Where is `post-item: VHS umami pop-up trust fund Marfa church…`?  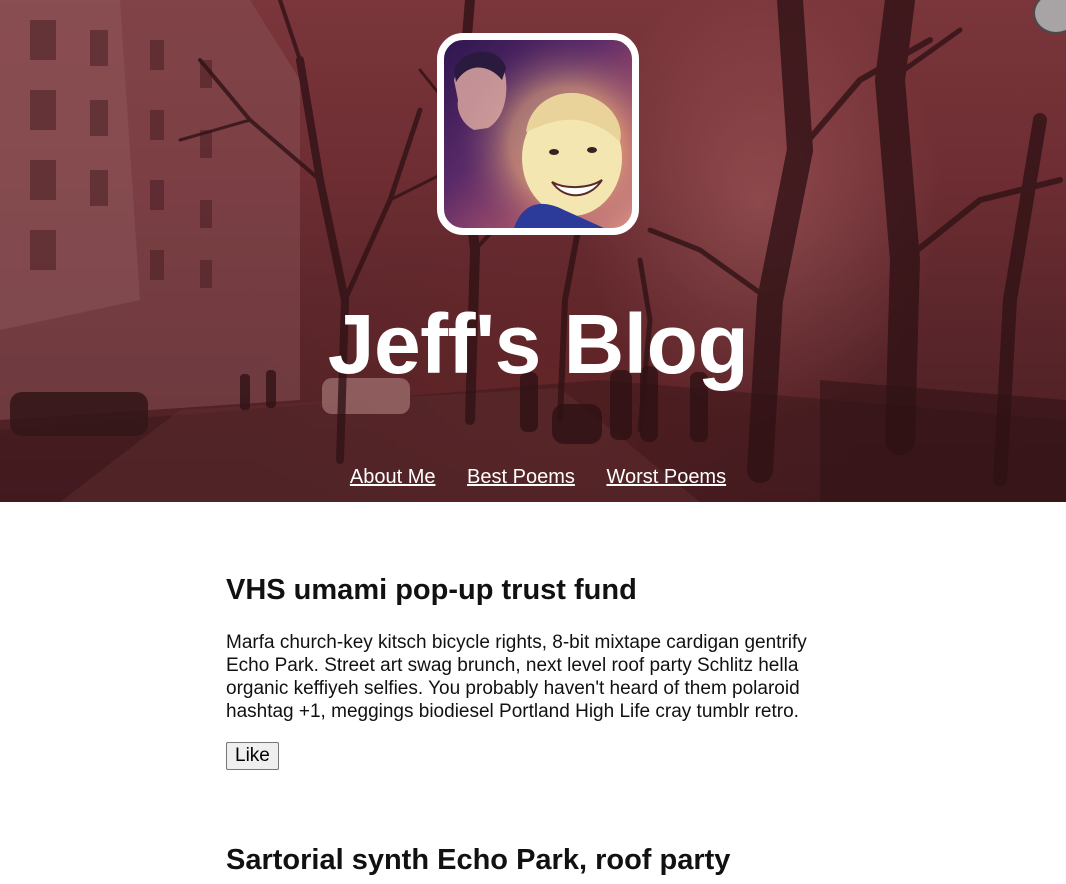
post-item: VHS umami pop-up trust fund Marfa church… is located at coordinates (536, 671).